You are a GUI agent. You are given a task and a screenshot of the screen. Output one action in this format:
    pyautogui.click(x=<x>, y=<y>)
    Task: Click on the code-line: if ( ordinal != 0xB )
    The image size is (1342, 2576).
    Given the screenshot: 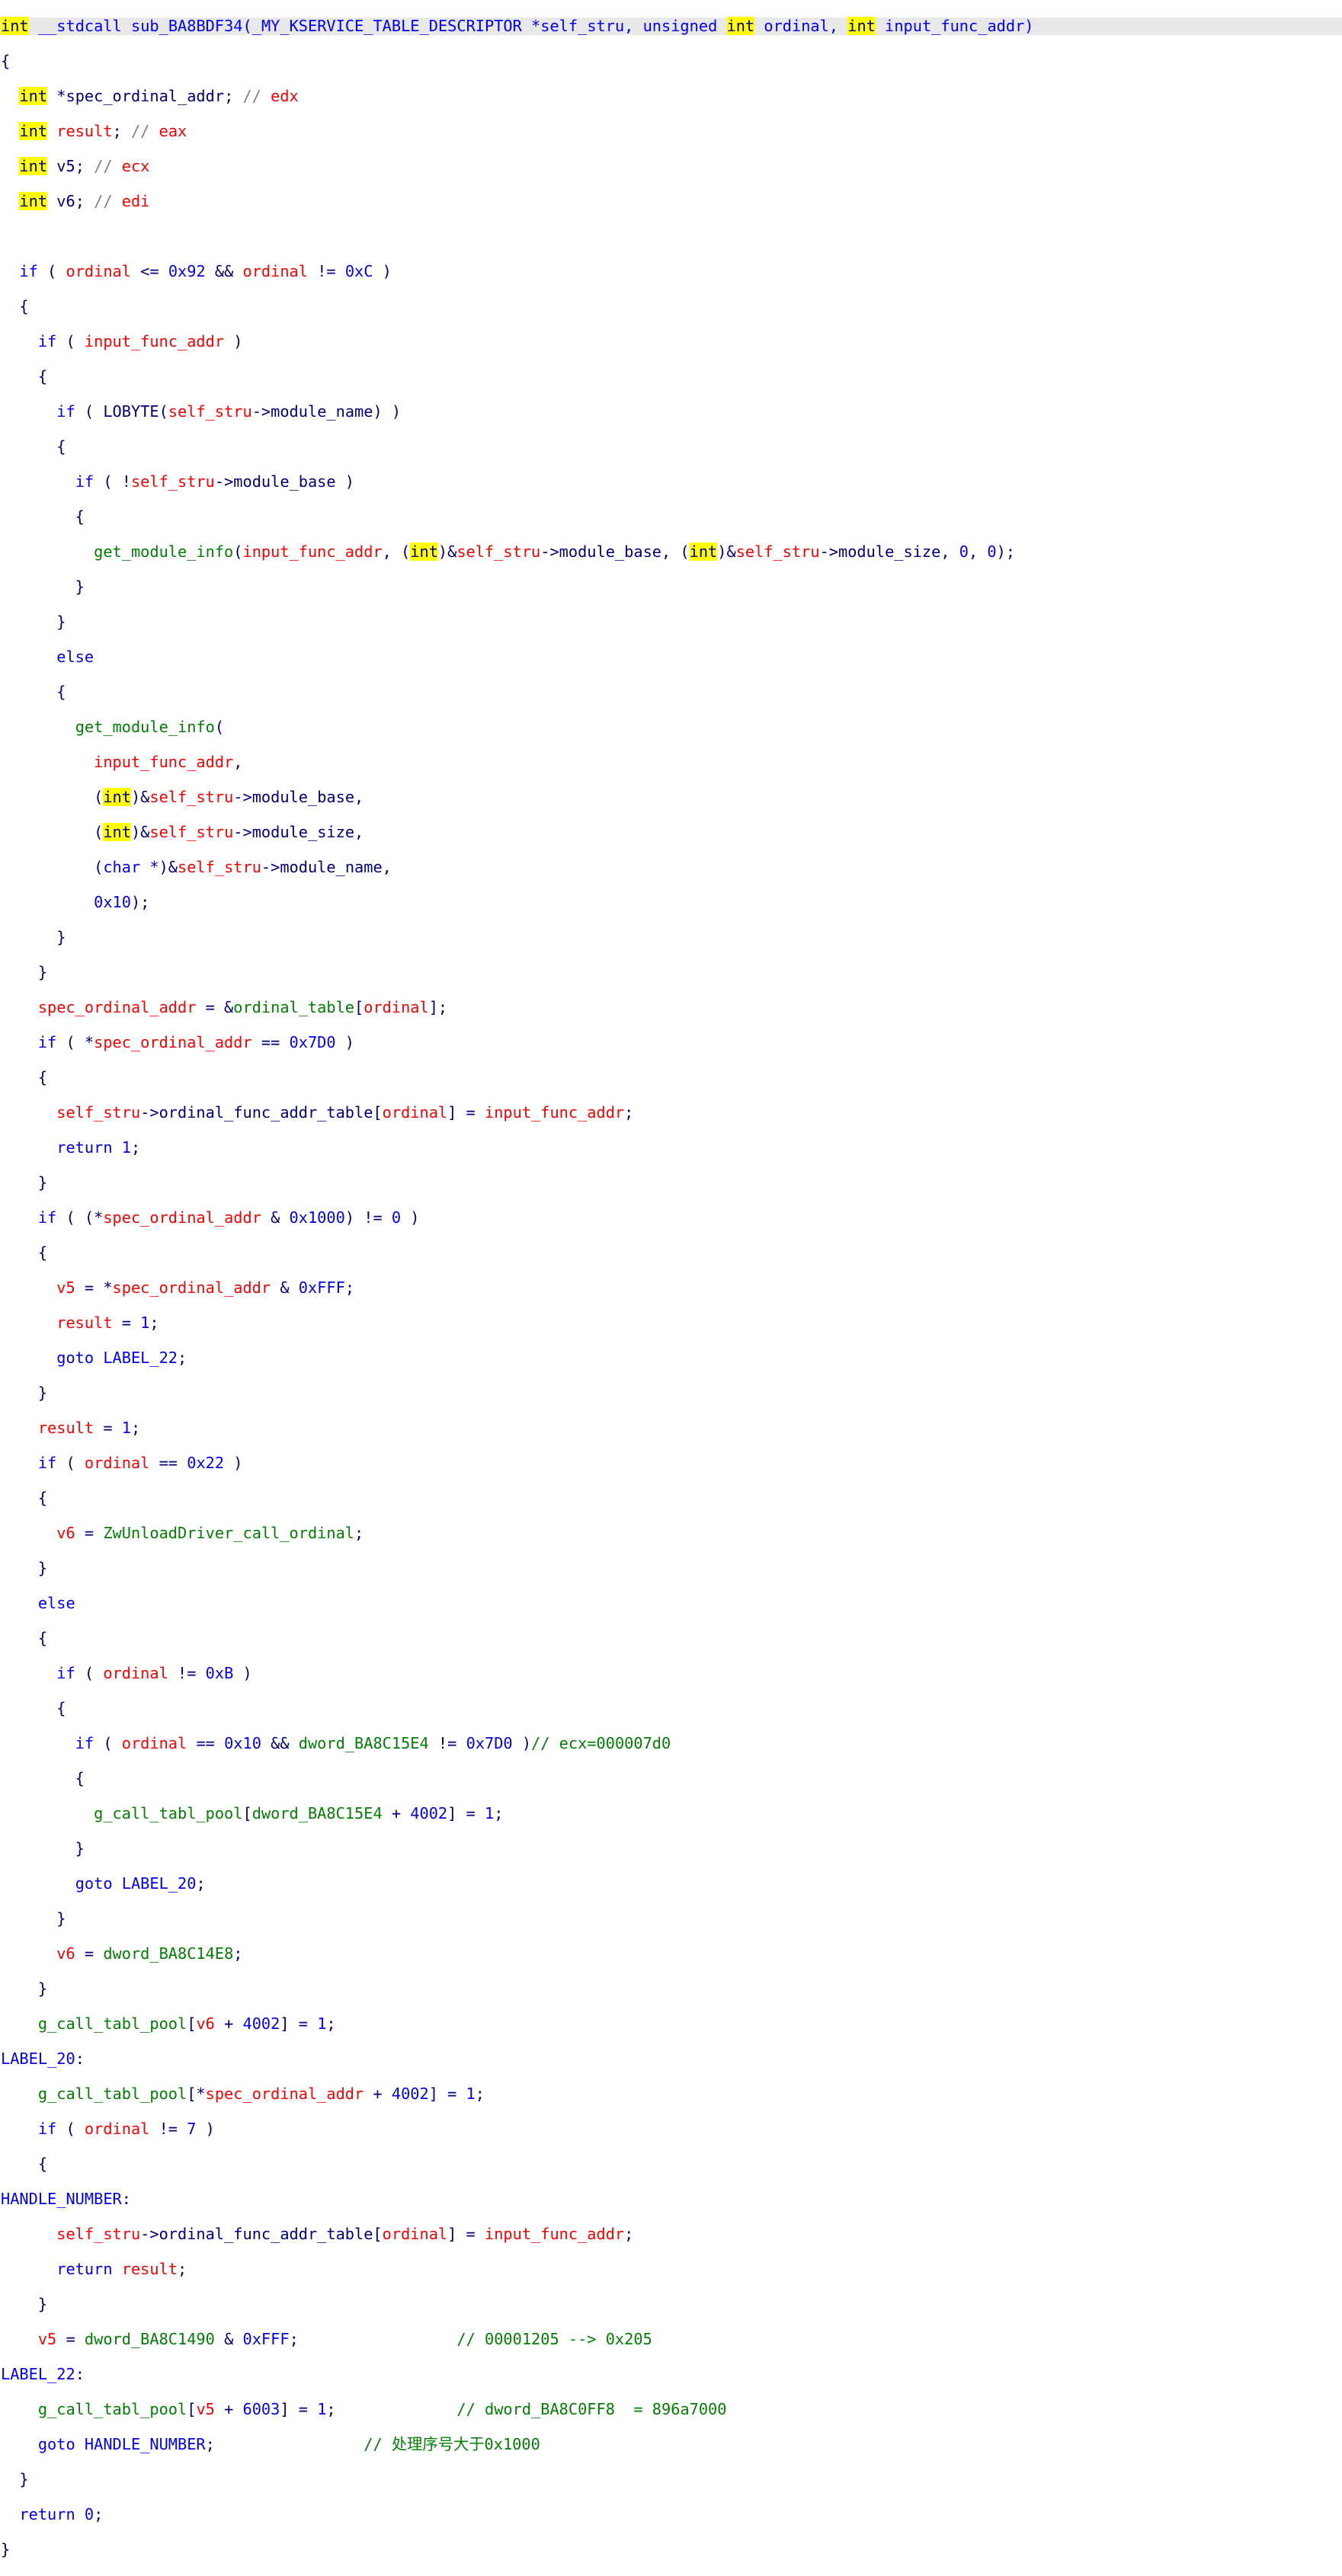 What is the action you would take?
    pyautogui.click(x=154, y=1673)
    